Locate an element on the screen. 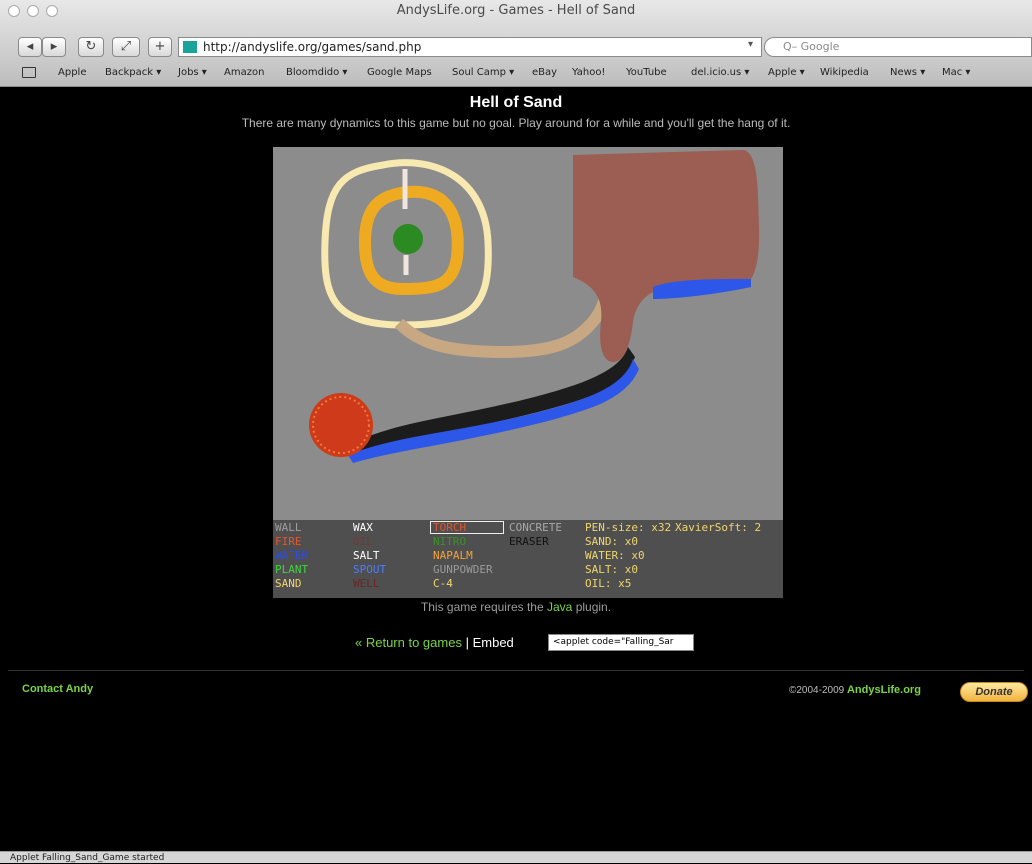 Image resolution: width=1032 pixels, height=864 pixels. copyright: ©2004-2009 AndysLife.org is located at coordinates (855, 690).